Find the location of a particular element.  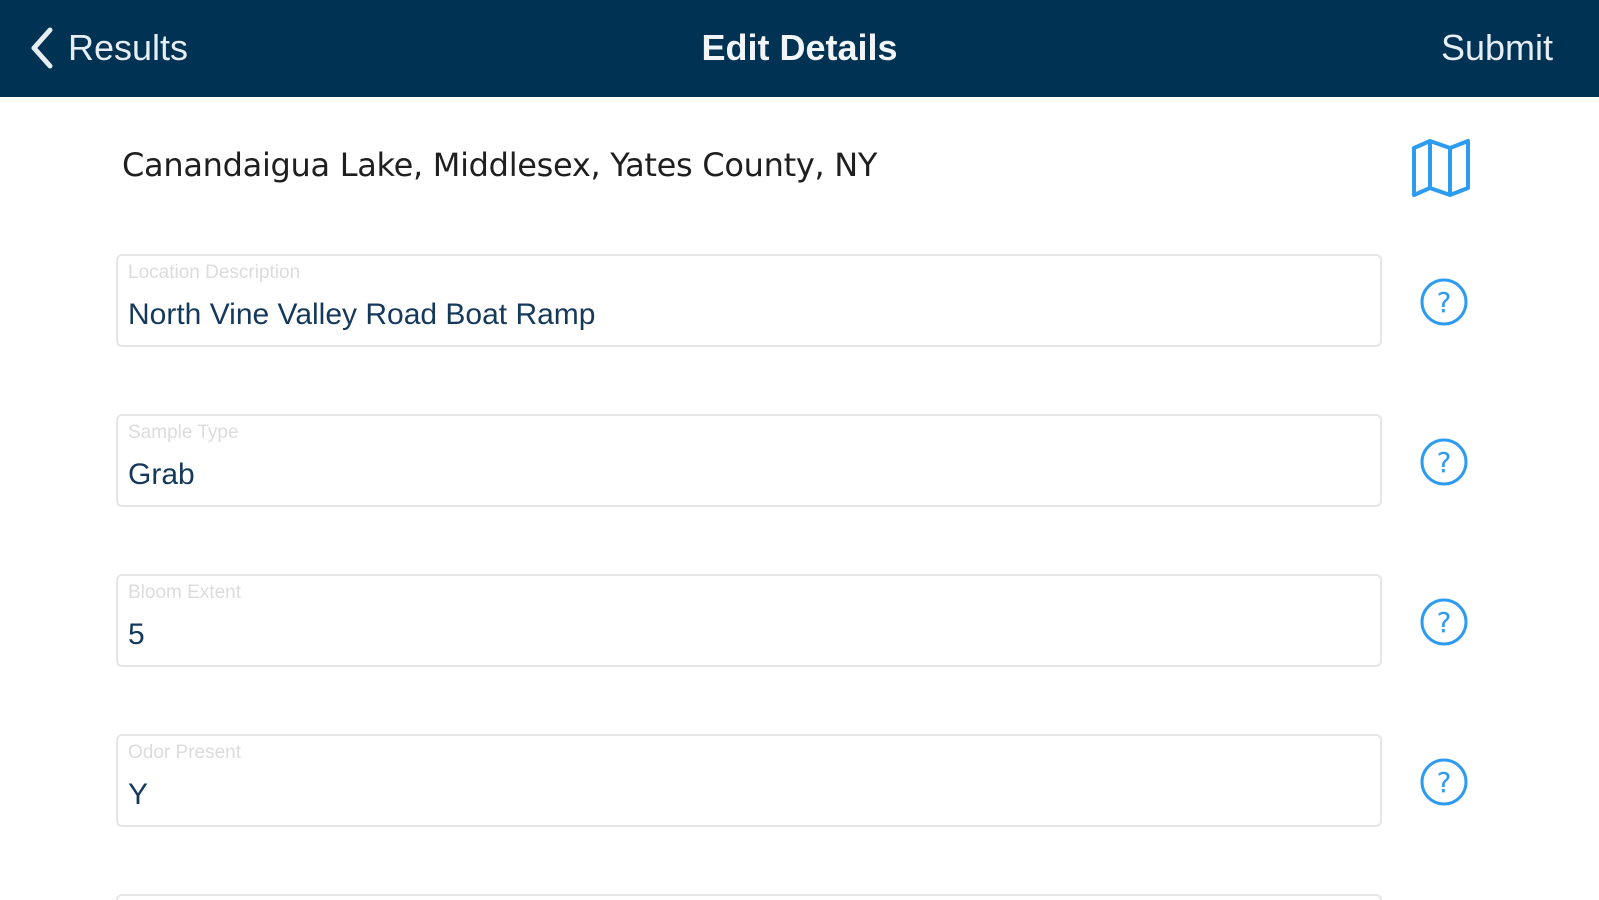

sample-type-field: Sample Type Grab is located at coordinates (749, 460).